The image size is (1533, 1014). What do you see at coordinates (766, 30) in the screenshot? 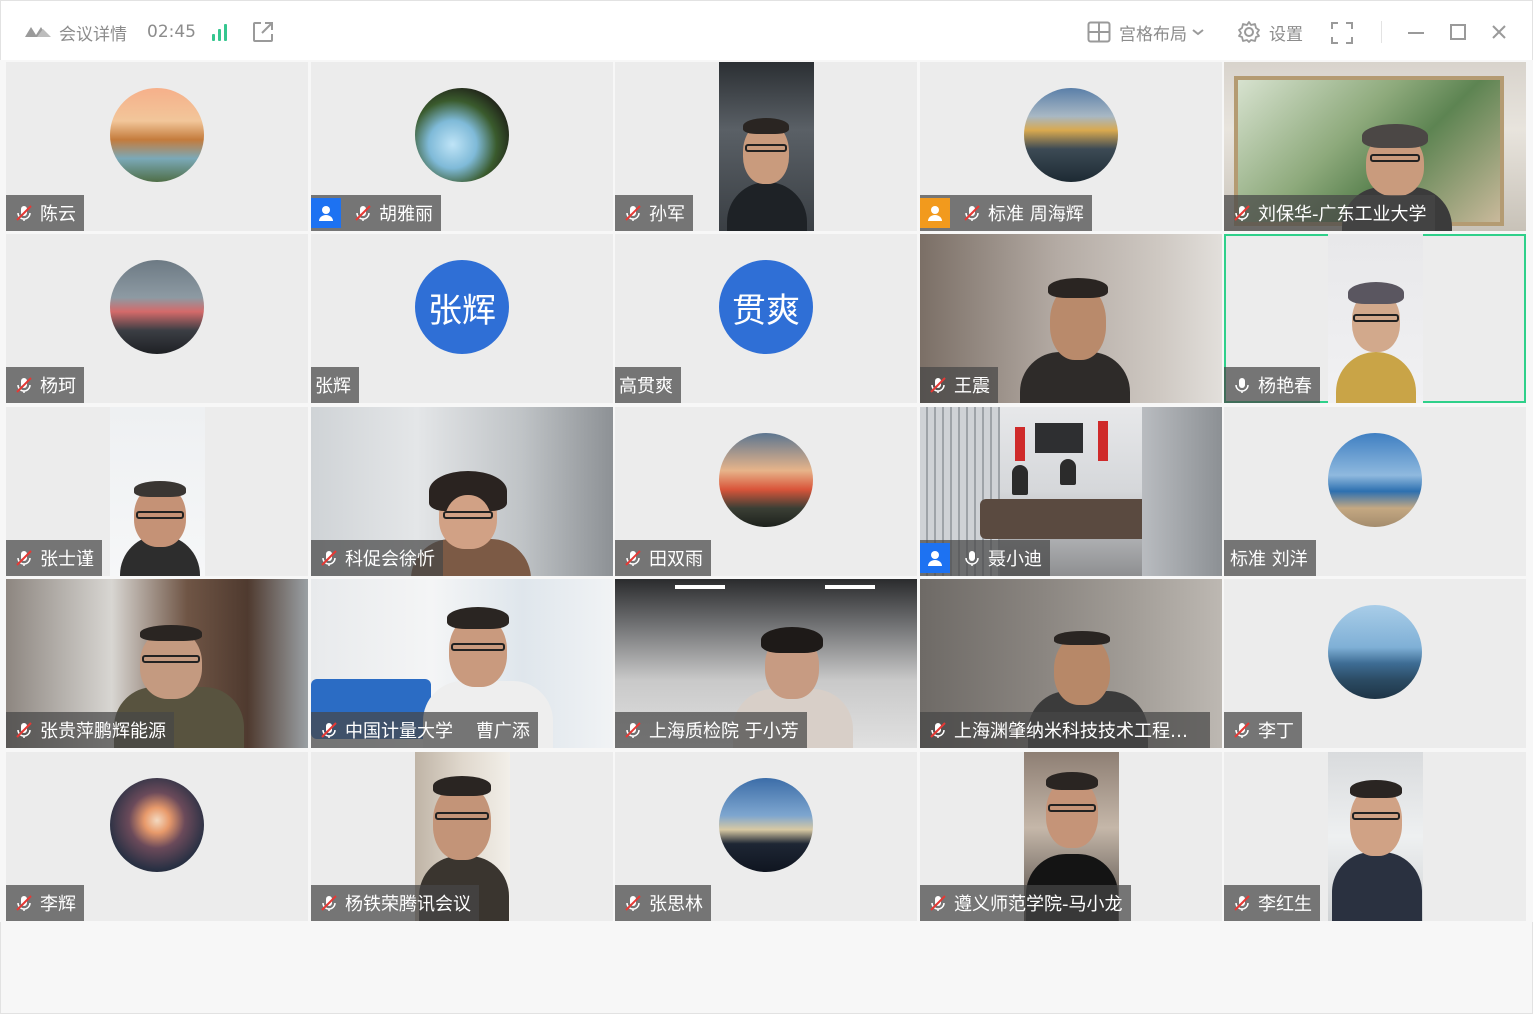
I see `title-bar: 会议详情 02:45 宫格布局 设置` at bounding box center [766, 30].